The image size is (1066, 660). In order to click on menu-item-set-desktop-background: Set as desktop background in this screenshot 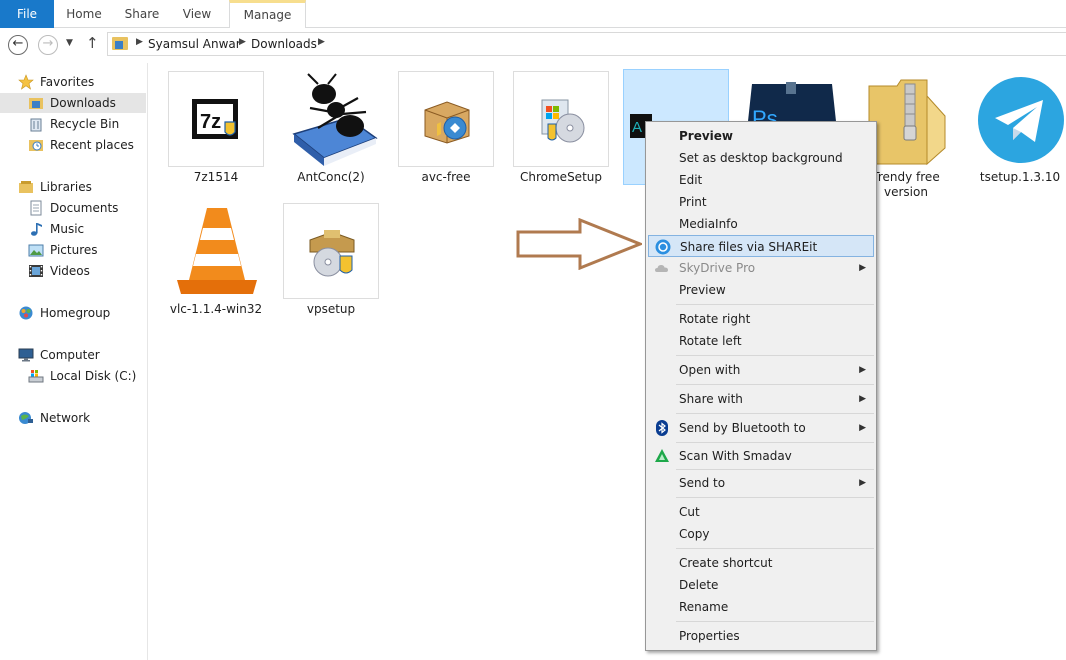, I will do `click(761, 158)`.